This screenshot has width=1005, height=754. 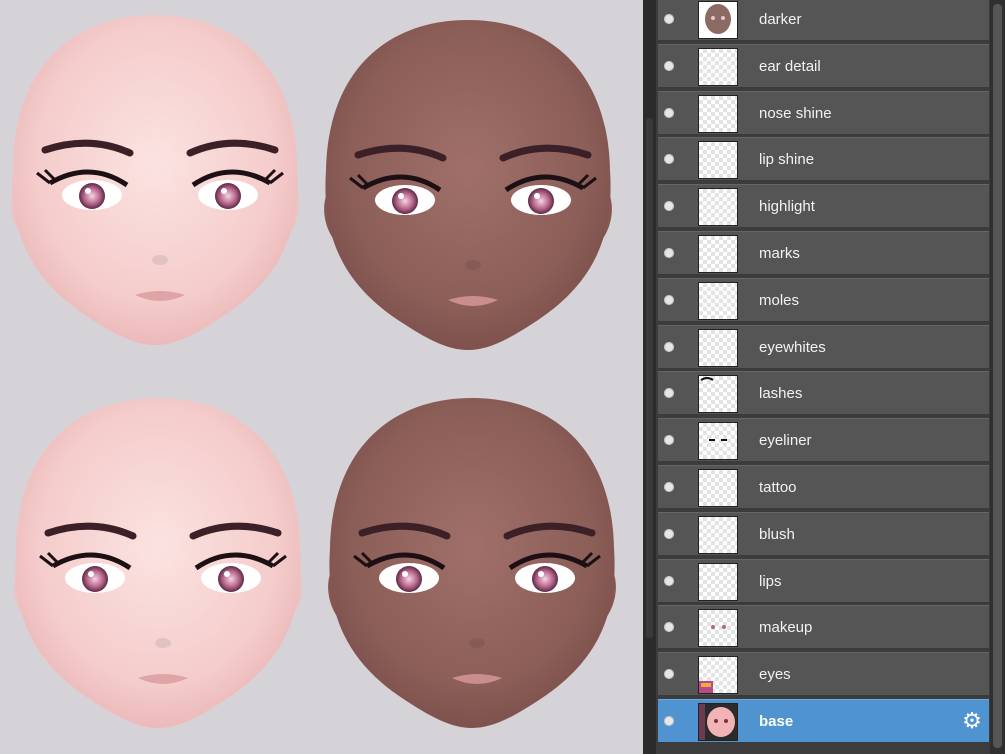 I want to click on layer-name: darker, so click(x=780, y=19).